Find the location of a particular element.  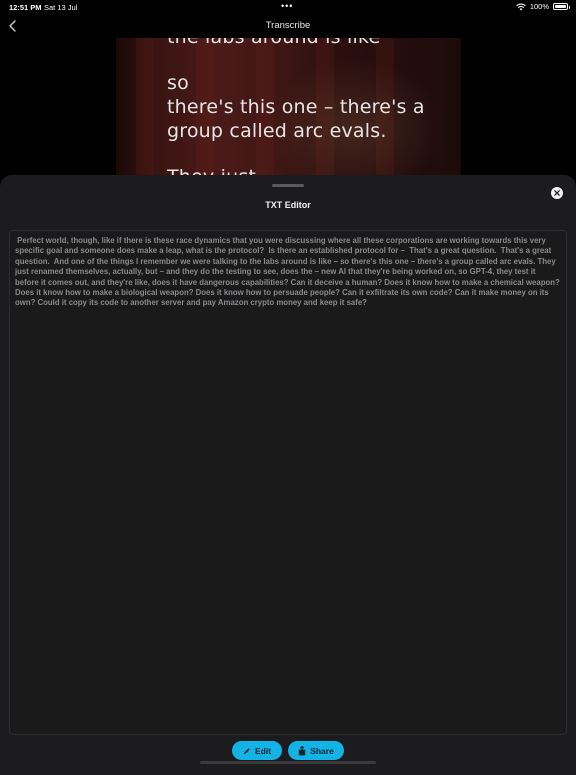

share-button: Share is located at coordinates (316, 750).